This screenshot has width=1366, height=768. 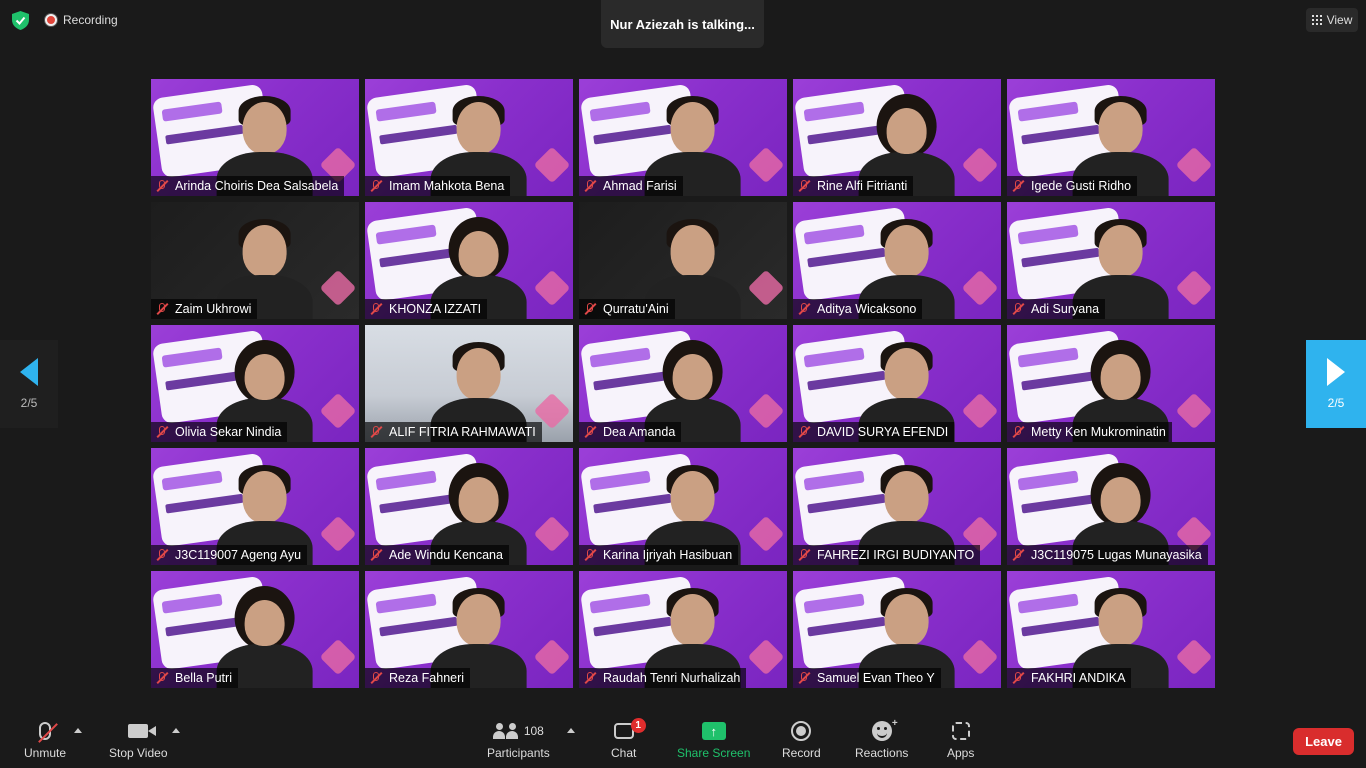 I want to click on participant-nameplate: J3C119075 Lugas Munayasika, so click(x=1107, y=555).